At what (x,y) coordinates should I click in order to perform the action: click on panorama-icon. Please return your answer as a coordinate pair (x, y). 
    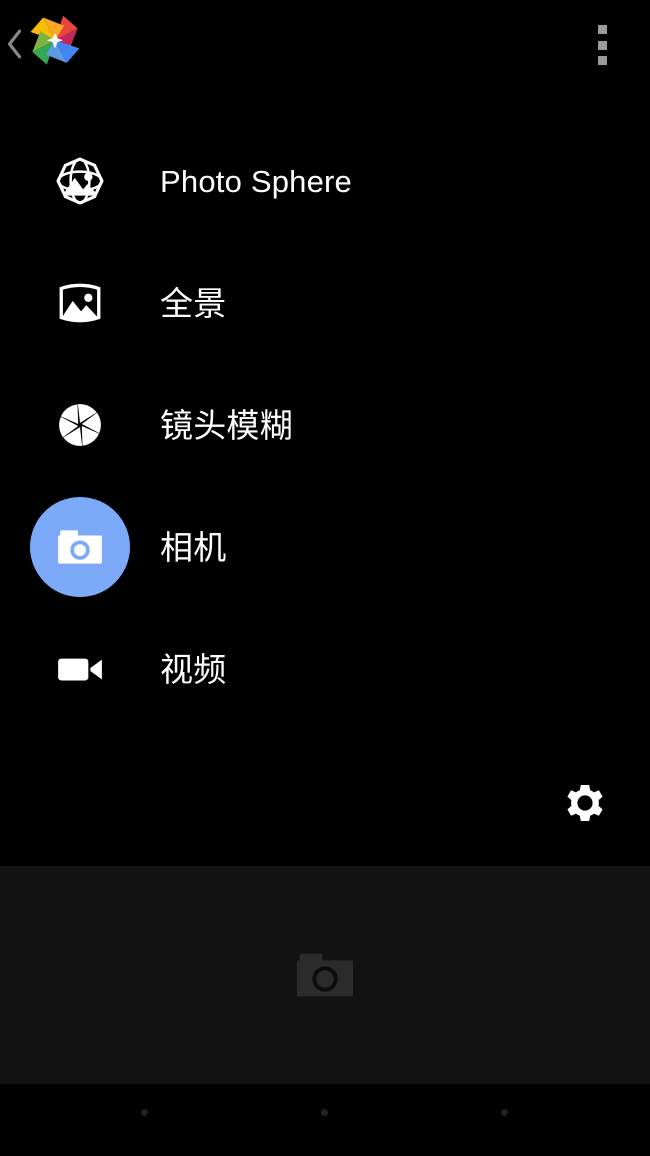
    Looking at the image, I should click on (80, 303).